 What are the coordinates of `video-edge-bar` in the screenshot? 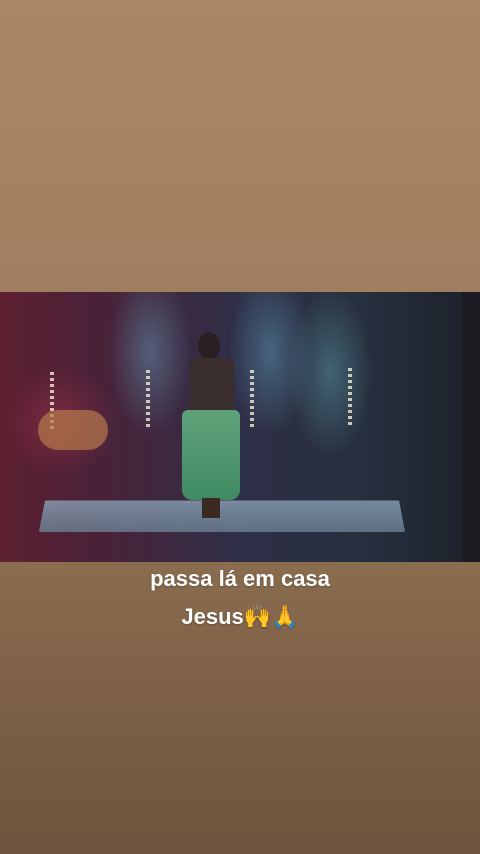 It's located at (471, 427).